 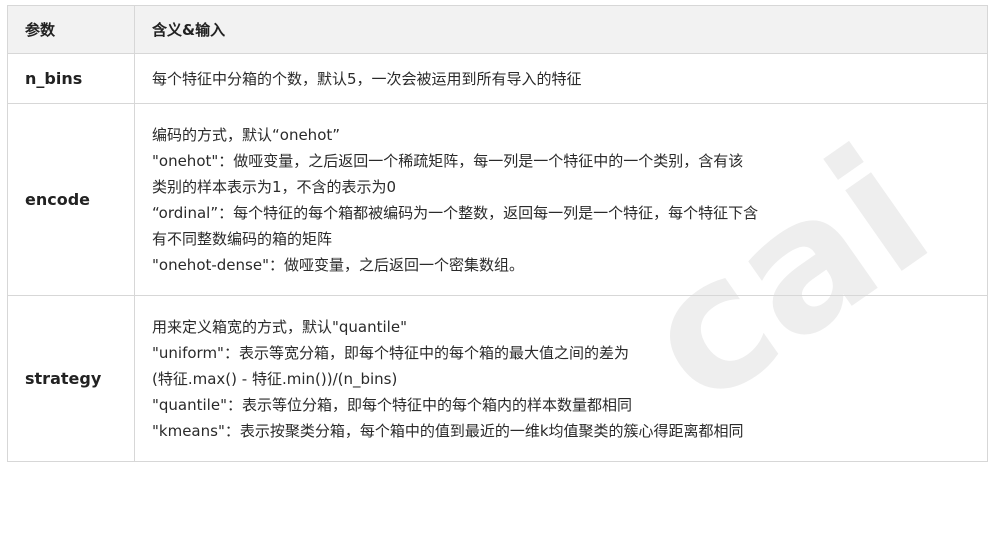 I want to click on table-row: n_bins 每个特征中分箱的个数，默认5，一次会被运用到所有导入的特征, so click(x=497, y=78).